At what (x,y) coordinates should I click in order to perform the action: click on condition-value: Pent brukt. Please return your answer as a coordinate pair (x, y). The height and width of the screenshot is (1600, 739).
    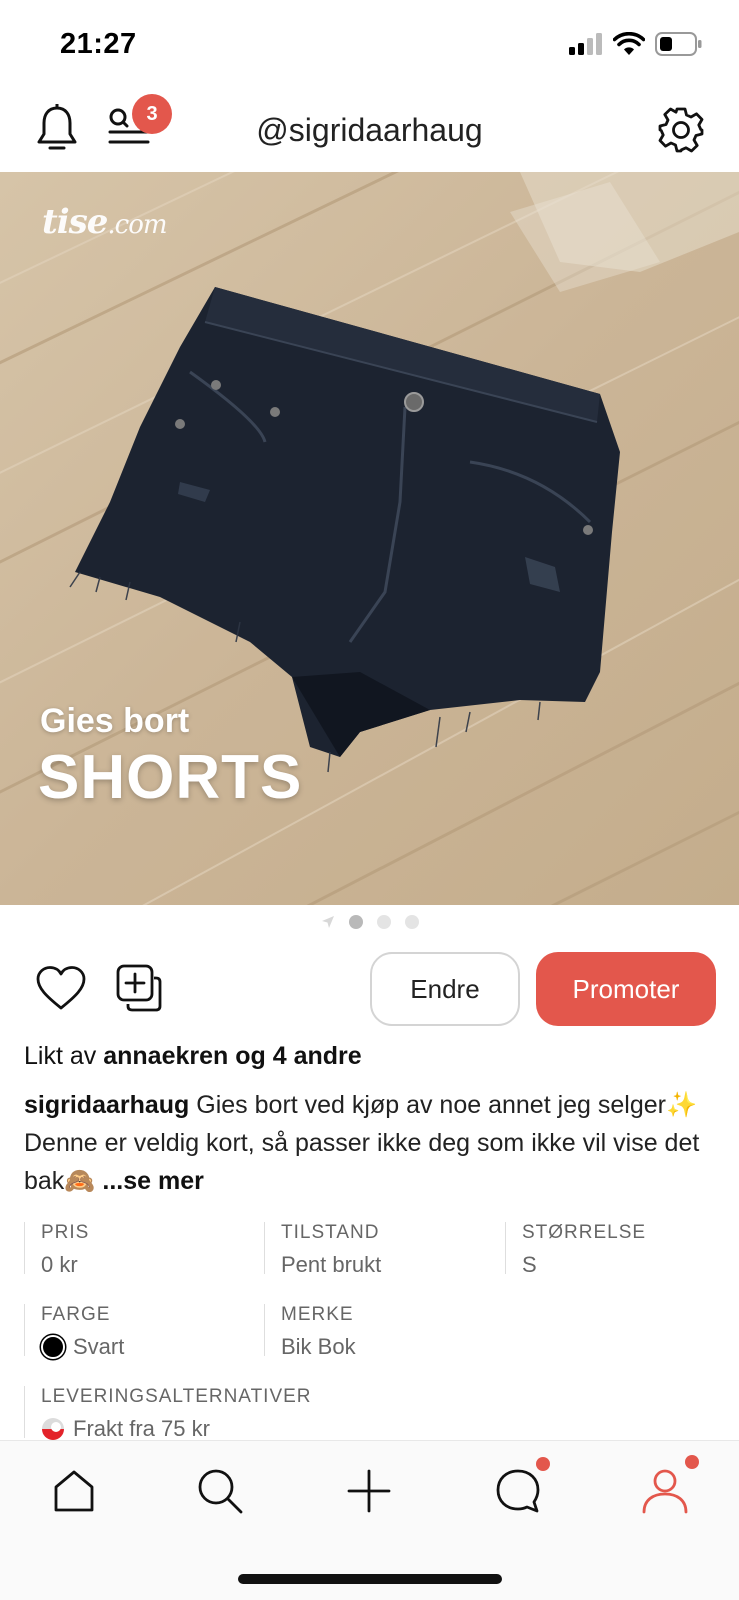
    Looking at the image, I should click on (331, 1264).